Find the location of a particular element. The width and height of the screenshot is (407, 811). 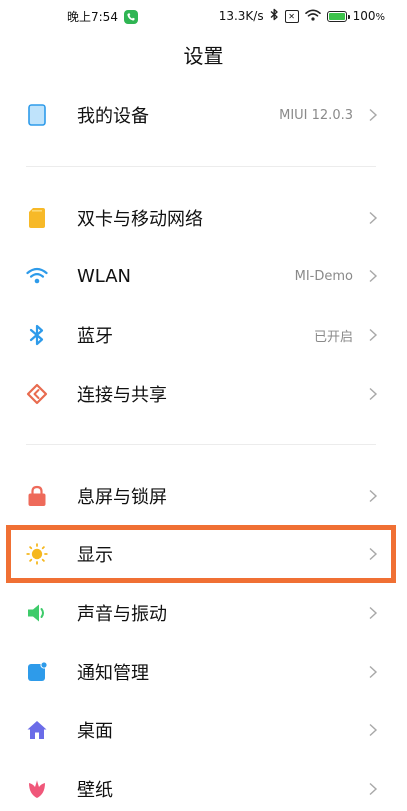

speaker-icon is located at coordinates (37, 613).